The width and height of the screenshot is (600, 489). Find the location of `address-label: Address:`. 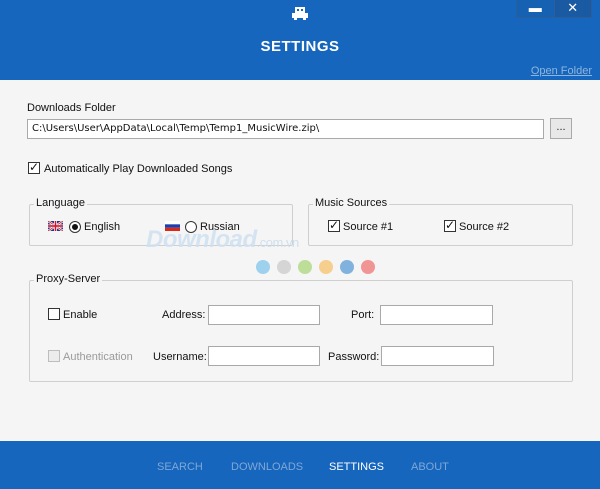

address-label: Address: is located at coordinates (184, 315).